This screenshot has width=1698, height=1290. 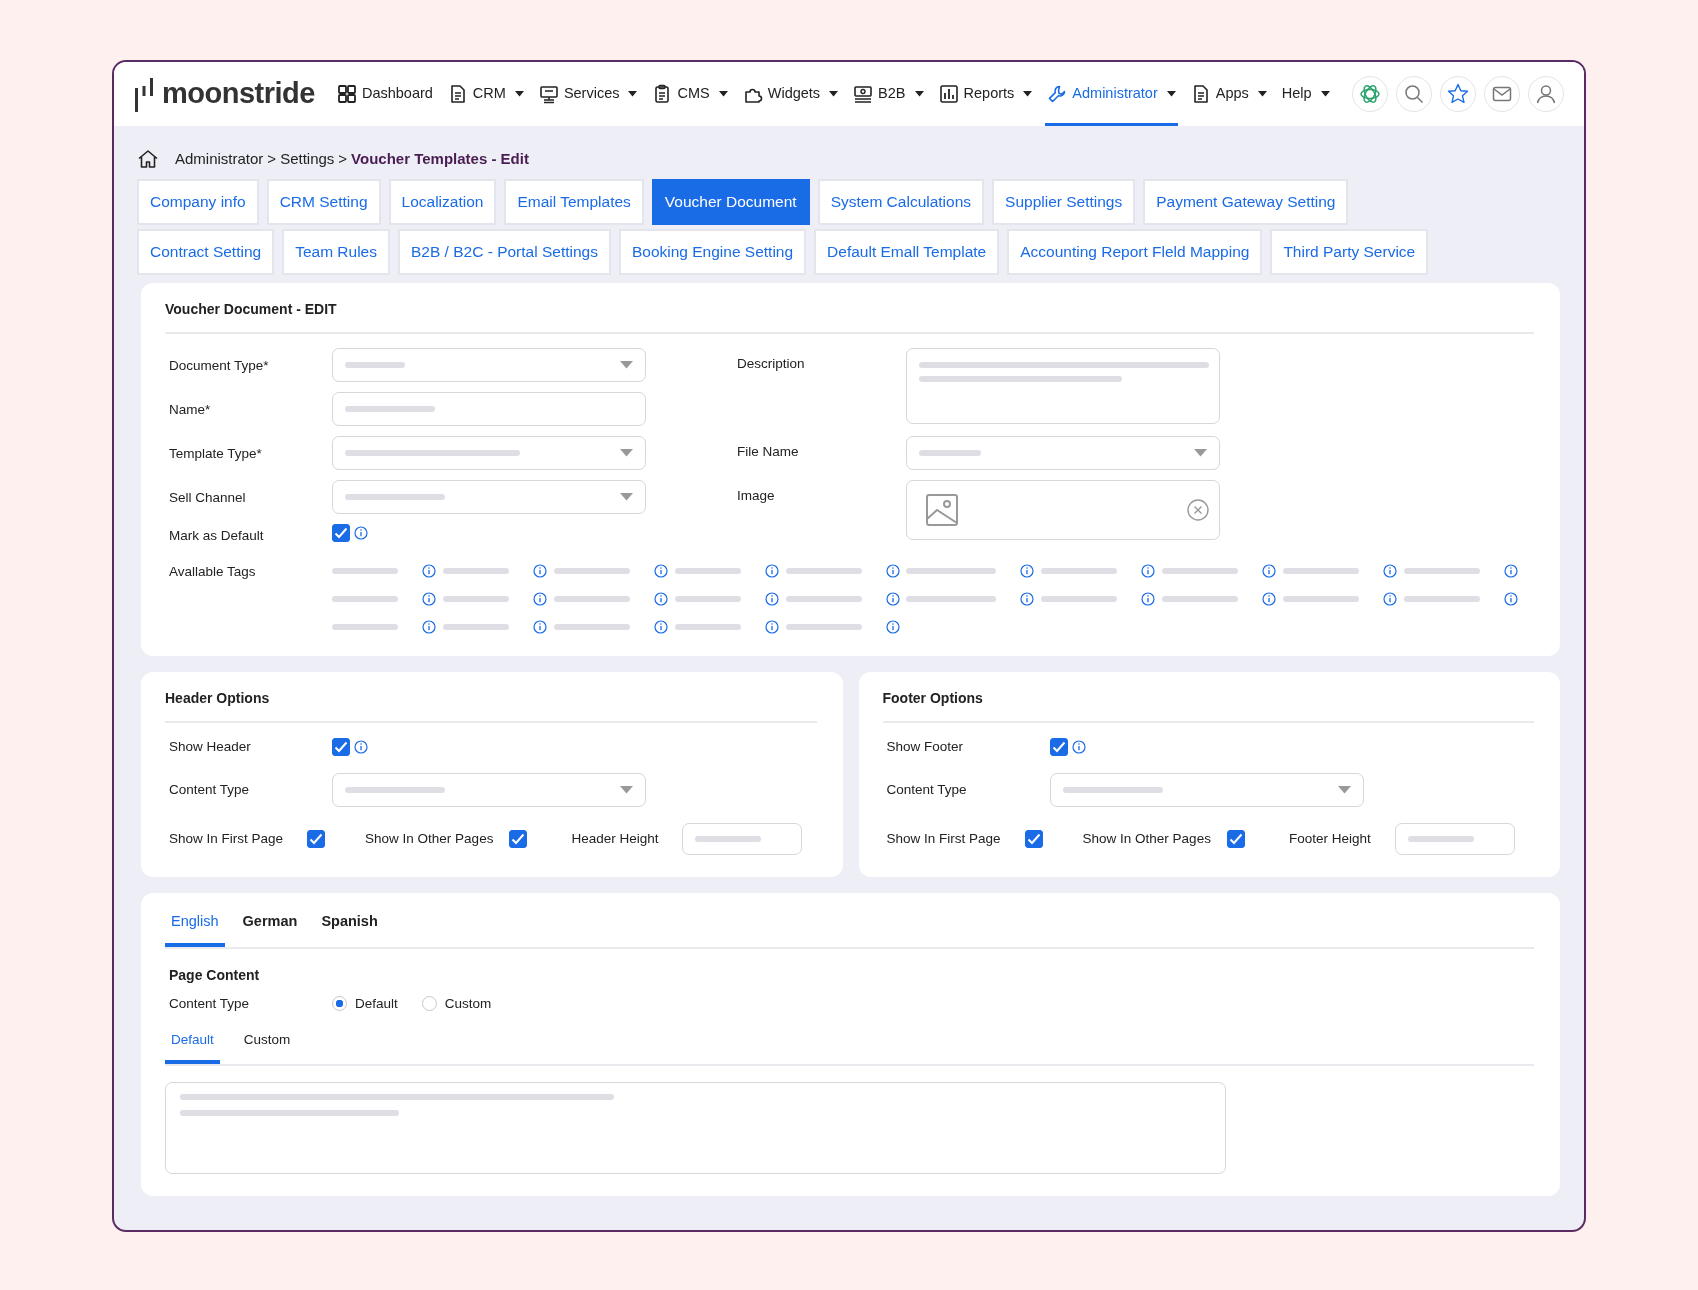 What do you see at coordinates (768, 451) in the screenshot?
I see `field-label: File Name` at bounding box center [768, 451].